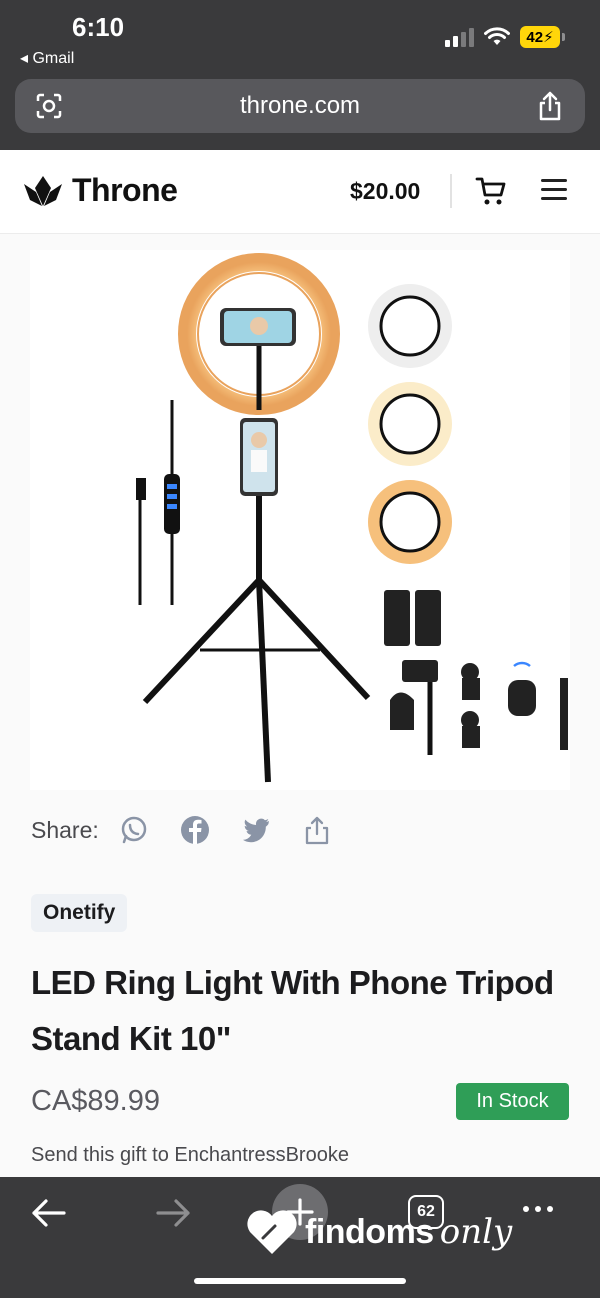 This screenshot has width=600, height=1298. Describe the element at coordinates (512, 1101) in the screenshot. I see `stock-status-badge: In Stock` at that location.